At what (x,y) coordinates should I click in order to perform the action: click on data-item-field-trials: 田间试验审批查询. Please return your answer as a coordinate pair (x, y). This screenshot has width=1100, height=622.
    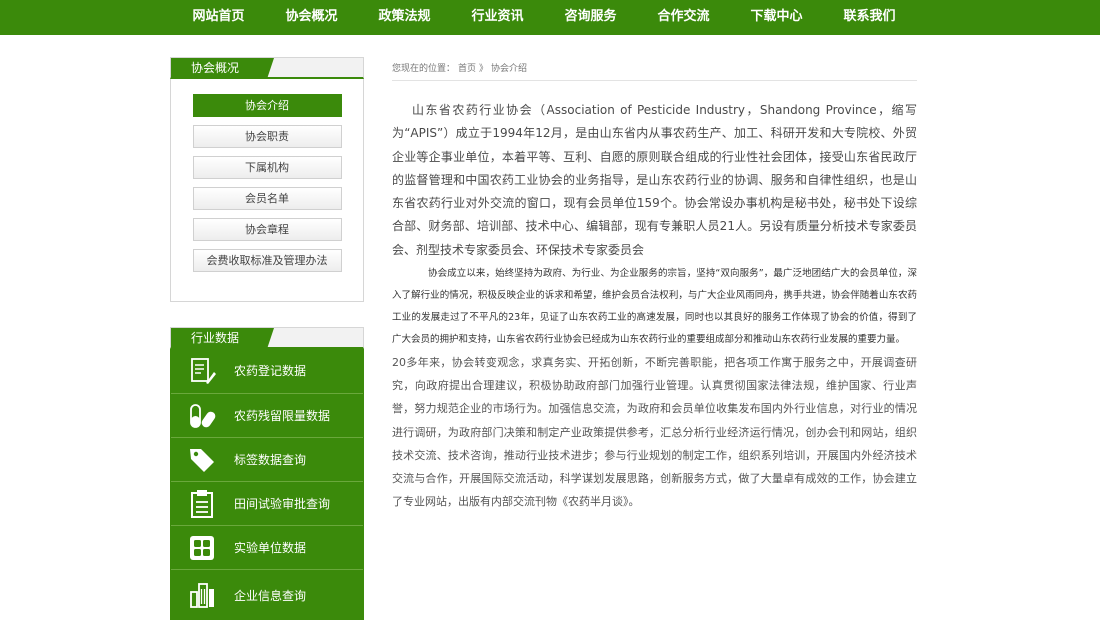
    Looking at the image, I should click on (267, 503).